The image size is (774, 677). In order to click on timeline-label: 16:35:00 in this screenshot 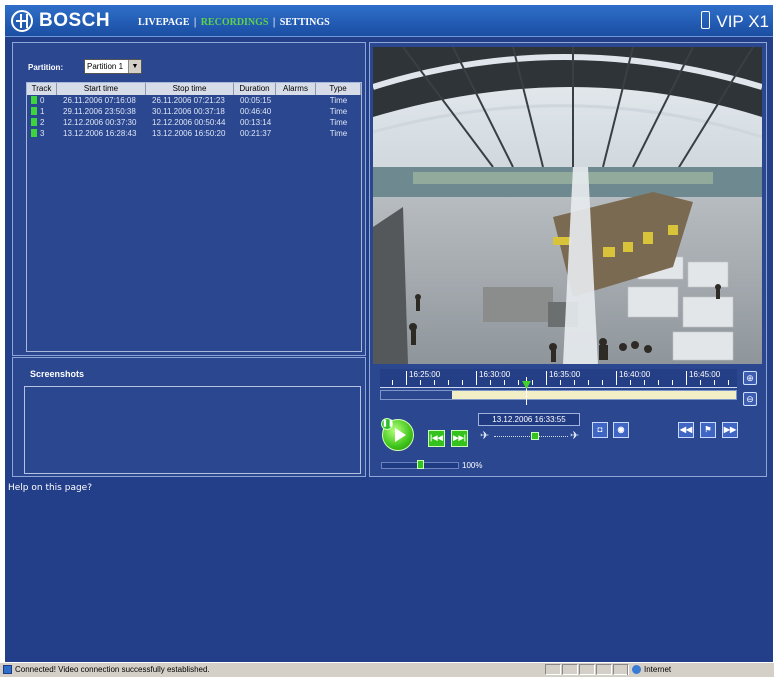, I will do `click(565, 374)`.